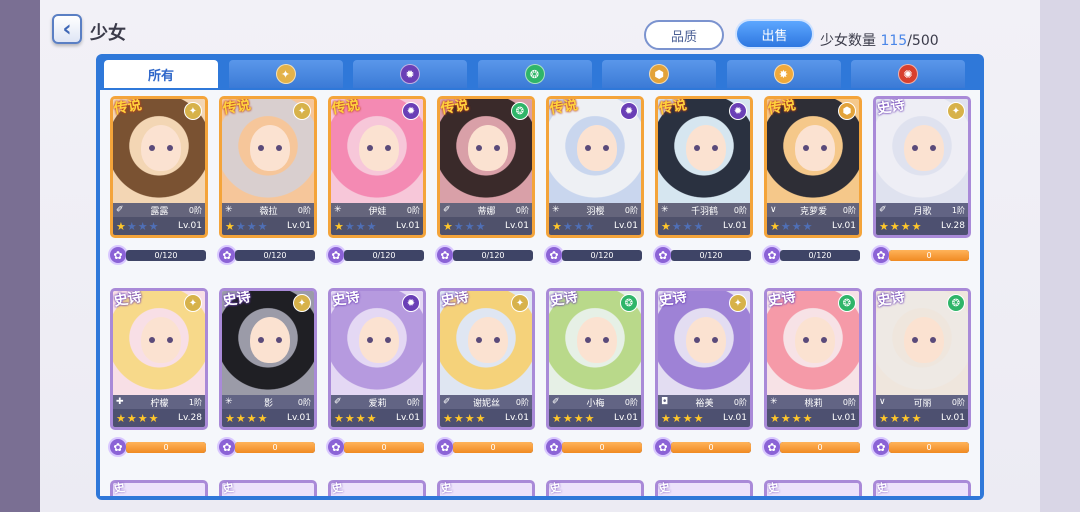 This screenshot has width=1080, height=512. I want to click on rarity-badge: 传说, so click(781, 107).